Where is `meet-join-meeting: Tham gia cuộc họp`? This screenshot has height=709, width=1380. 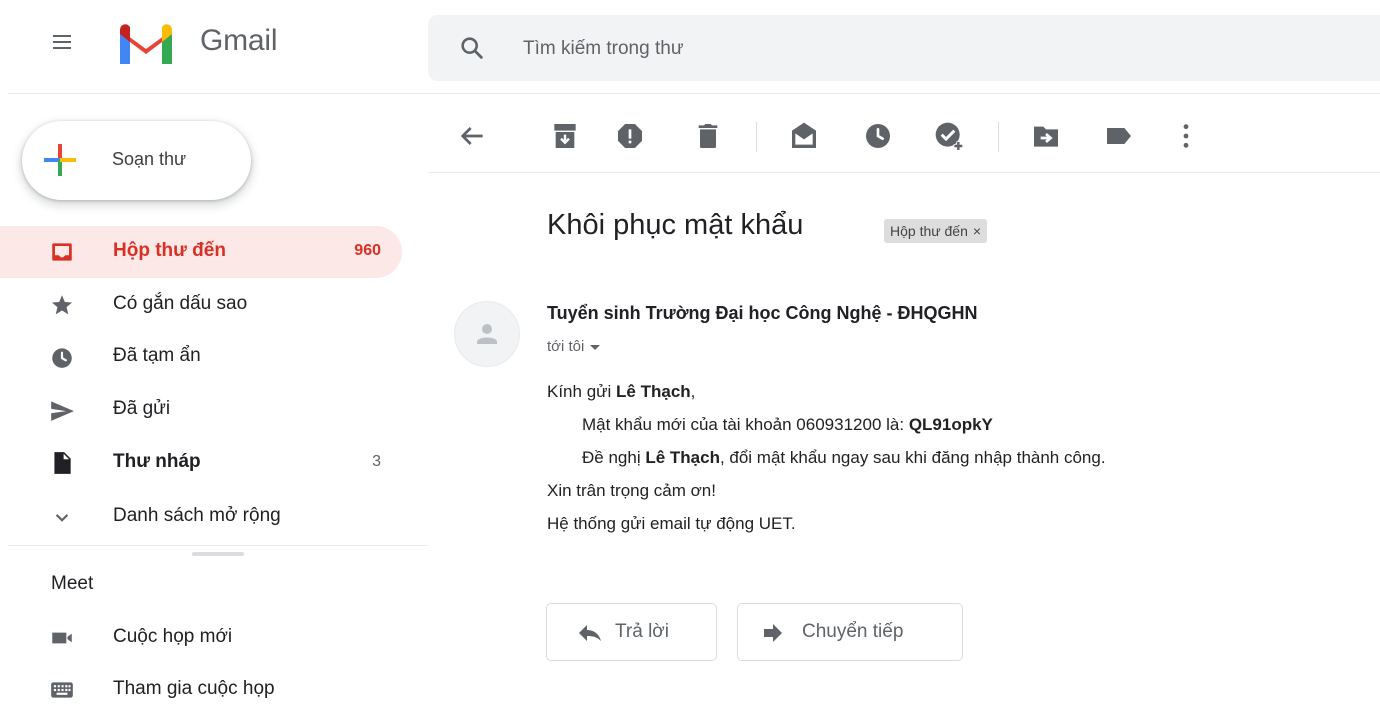 meet-join-meeting: Tham gia cuộc họp is located at coordinates (201, 686).